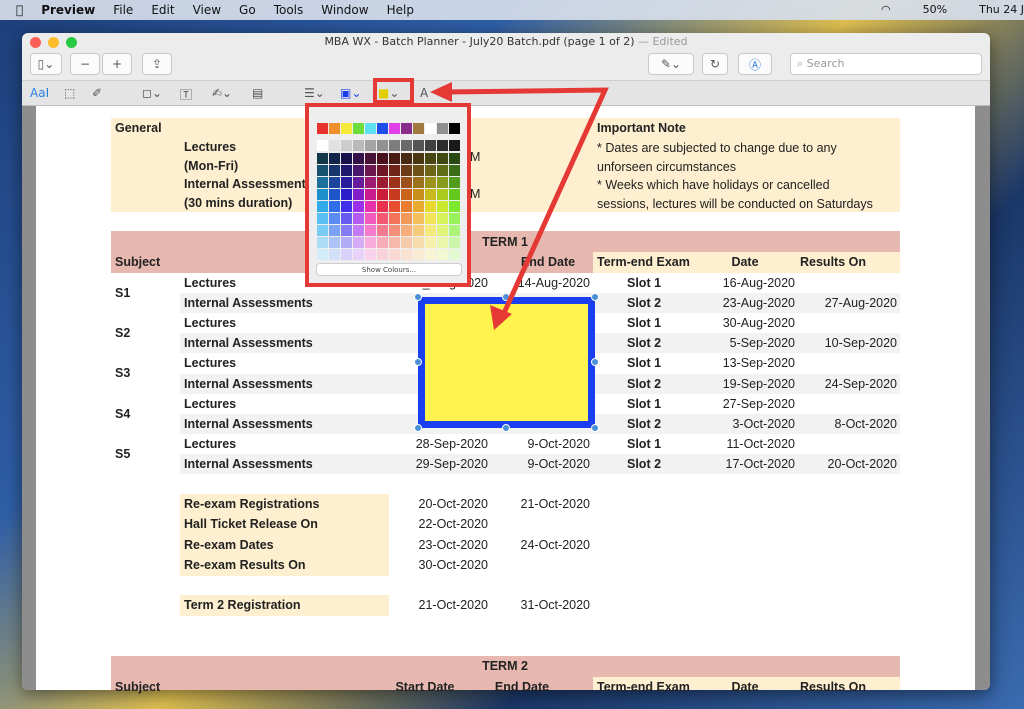 Image resolution: width=1024 pixels, height=709 pixels. What do you see at coordinates (526, 205) in the screenshot?
I see `red-arrow` at bounding box center [526, 205].